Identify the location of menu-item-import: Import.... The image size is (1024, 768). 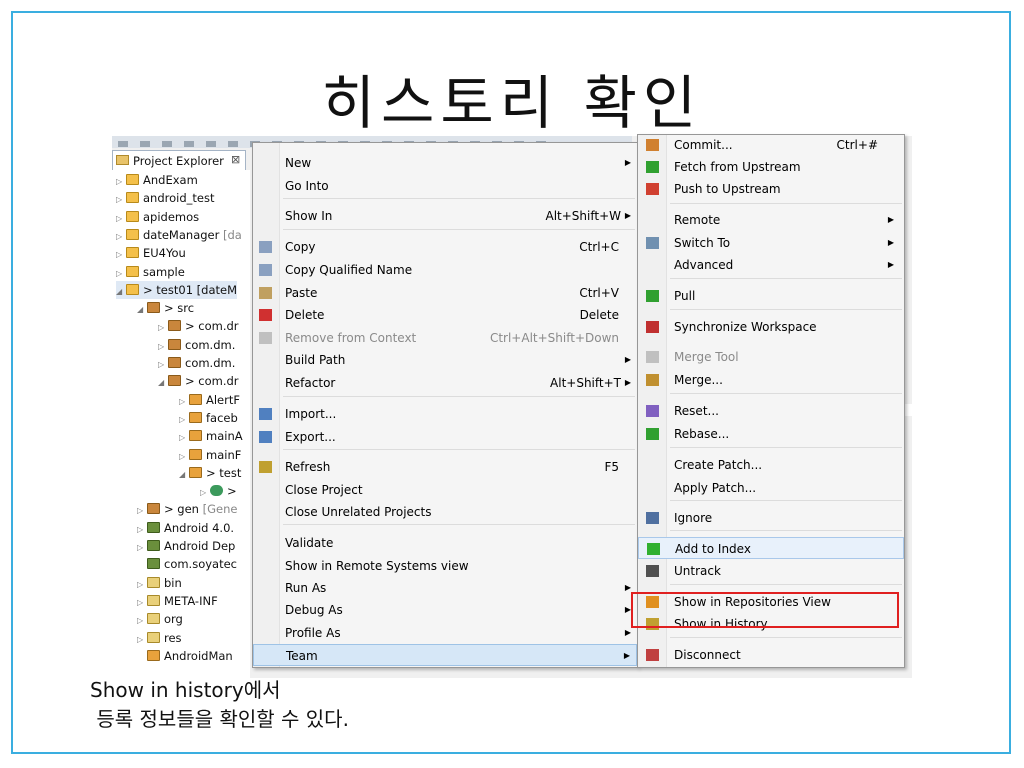
(445, 414).